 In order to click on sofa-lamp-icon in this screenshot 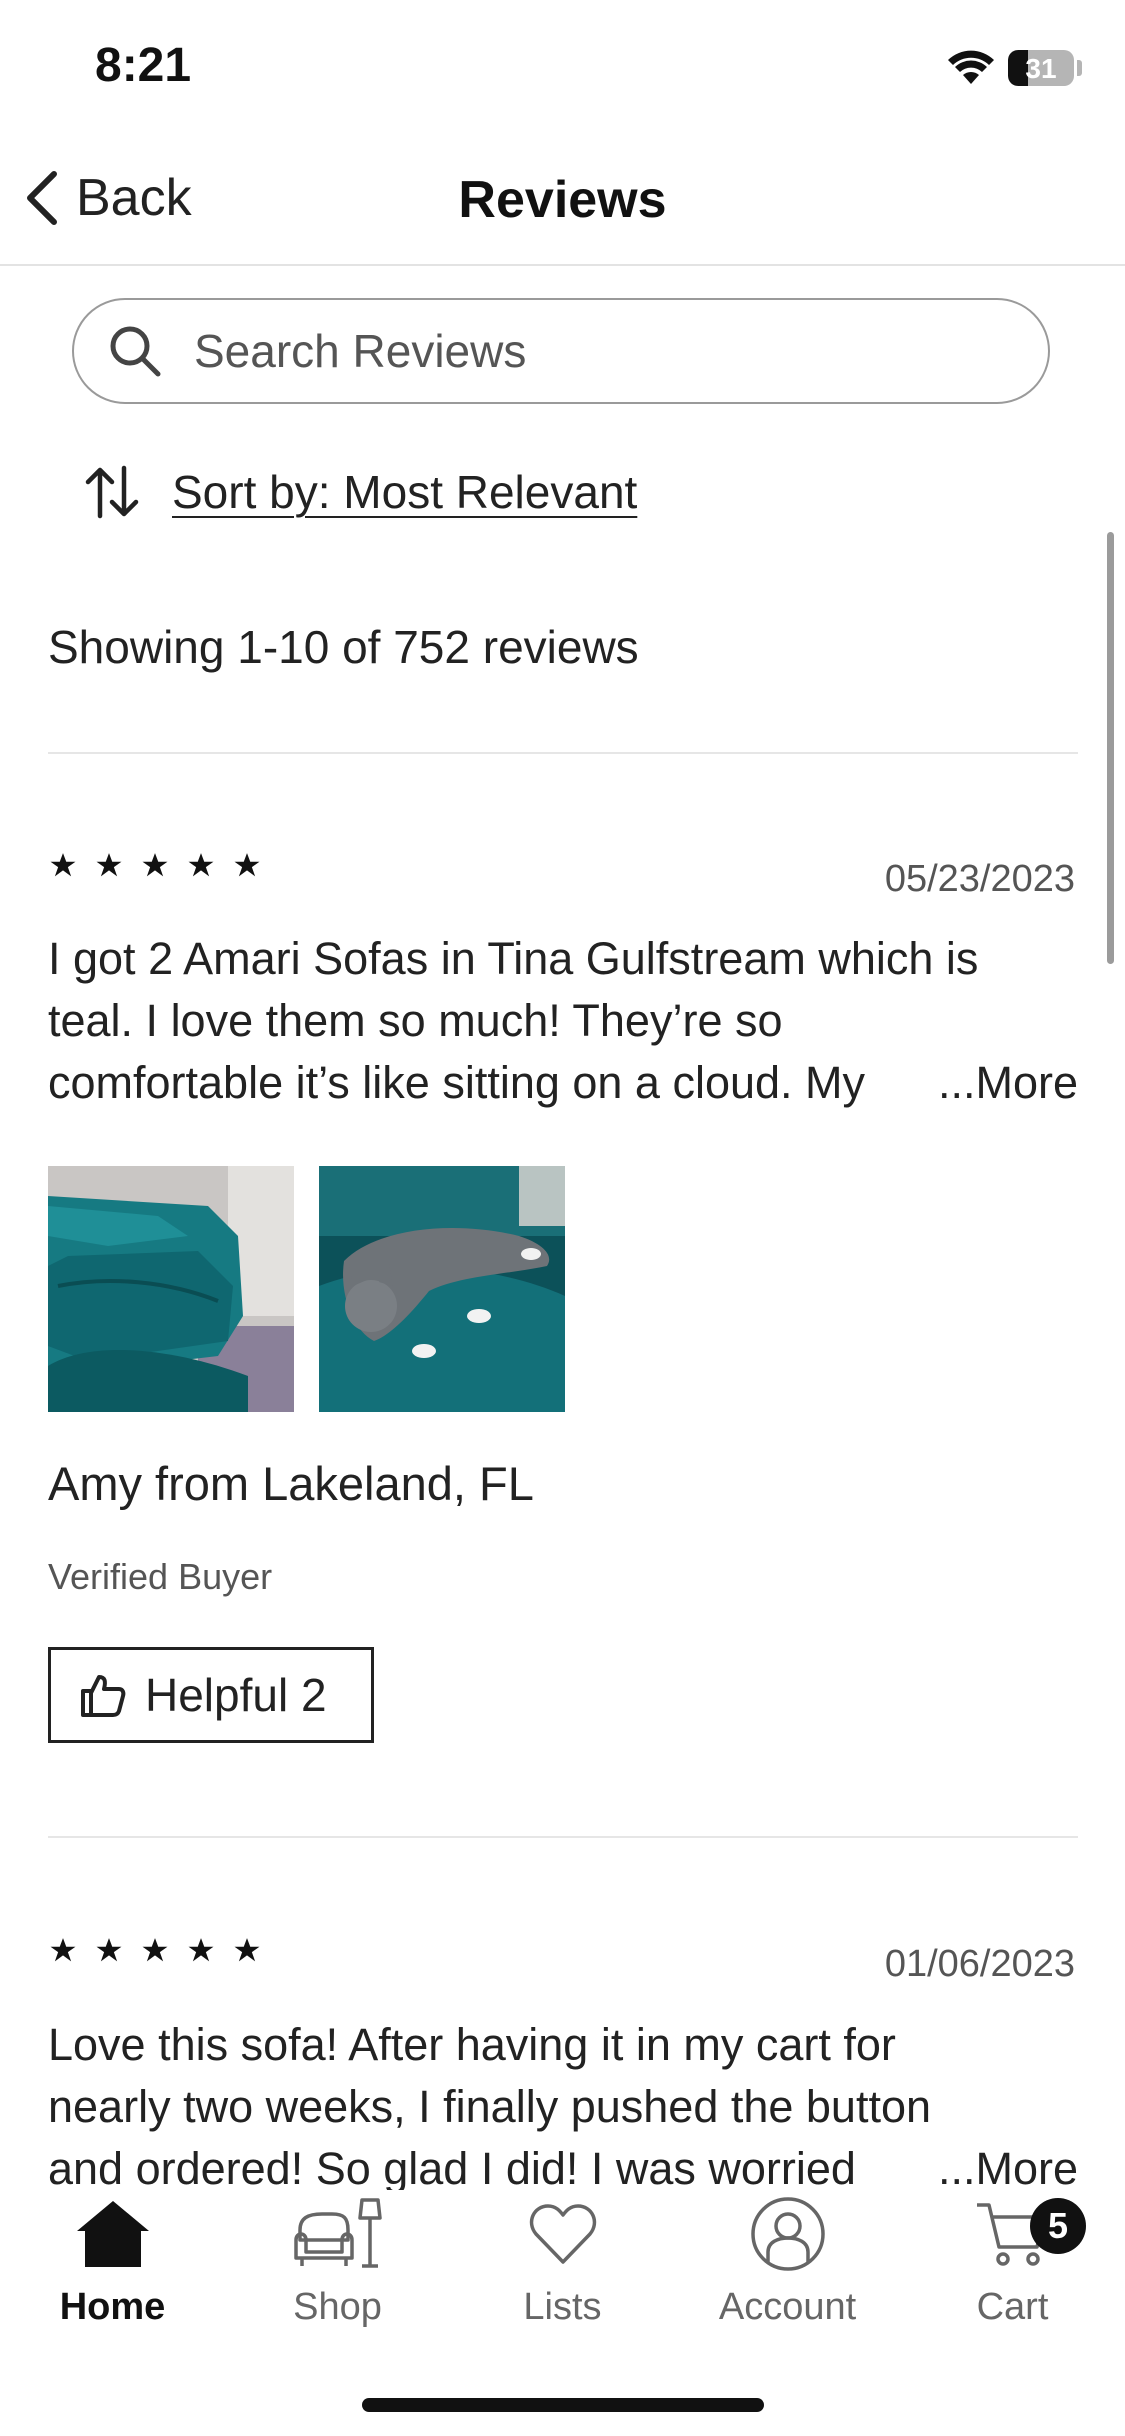, I will do `click(337, 2233)`.